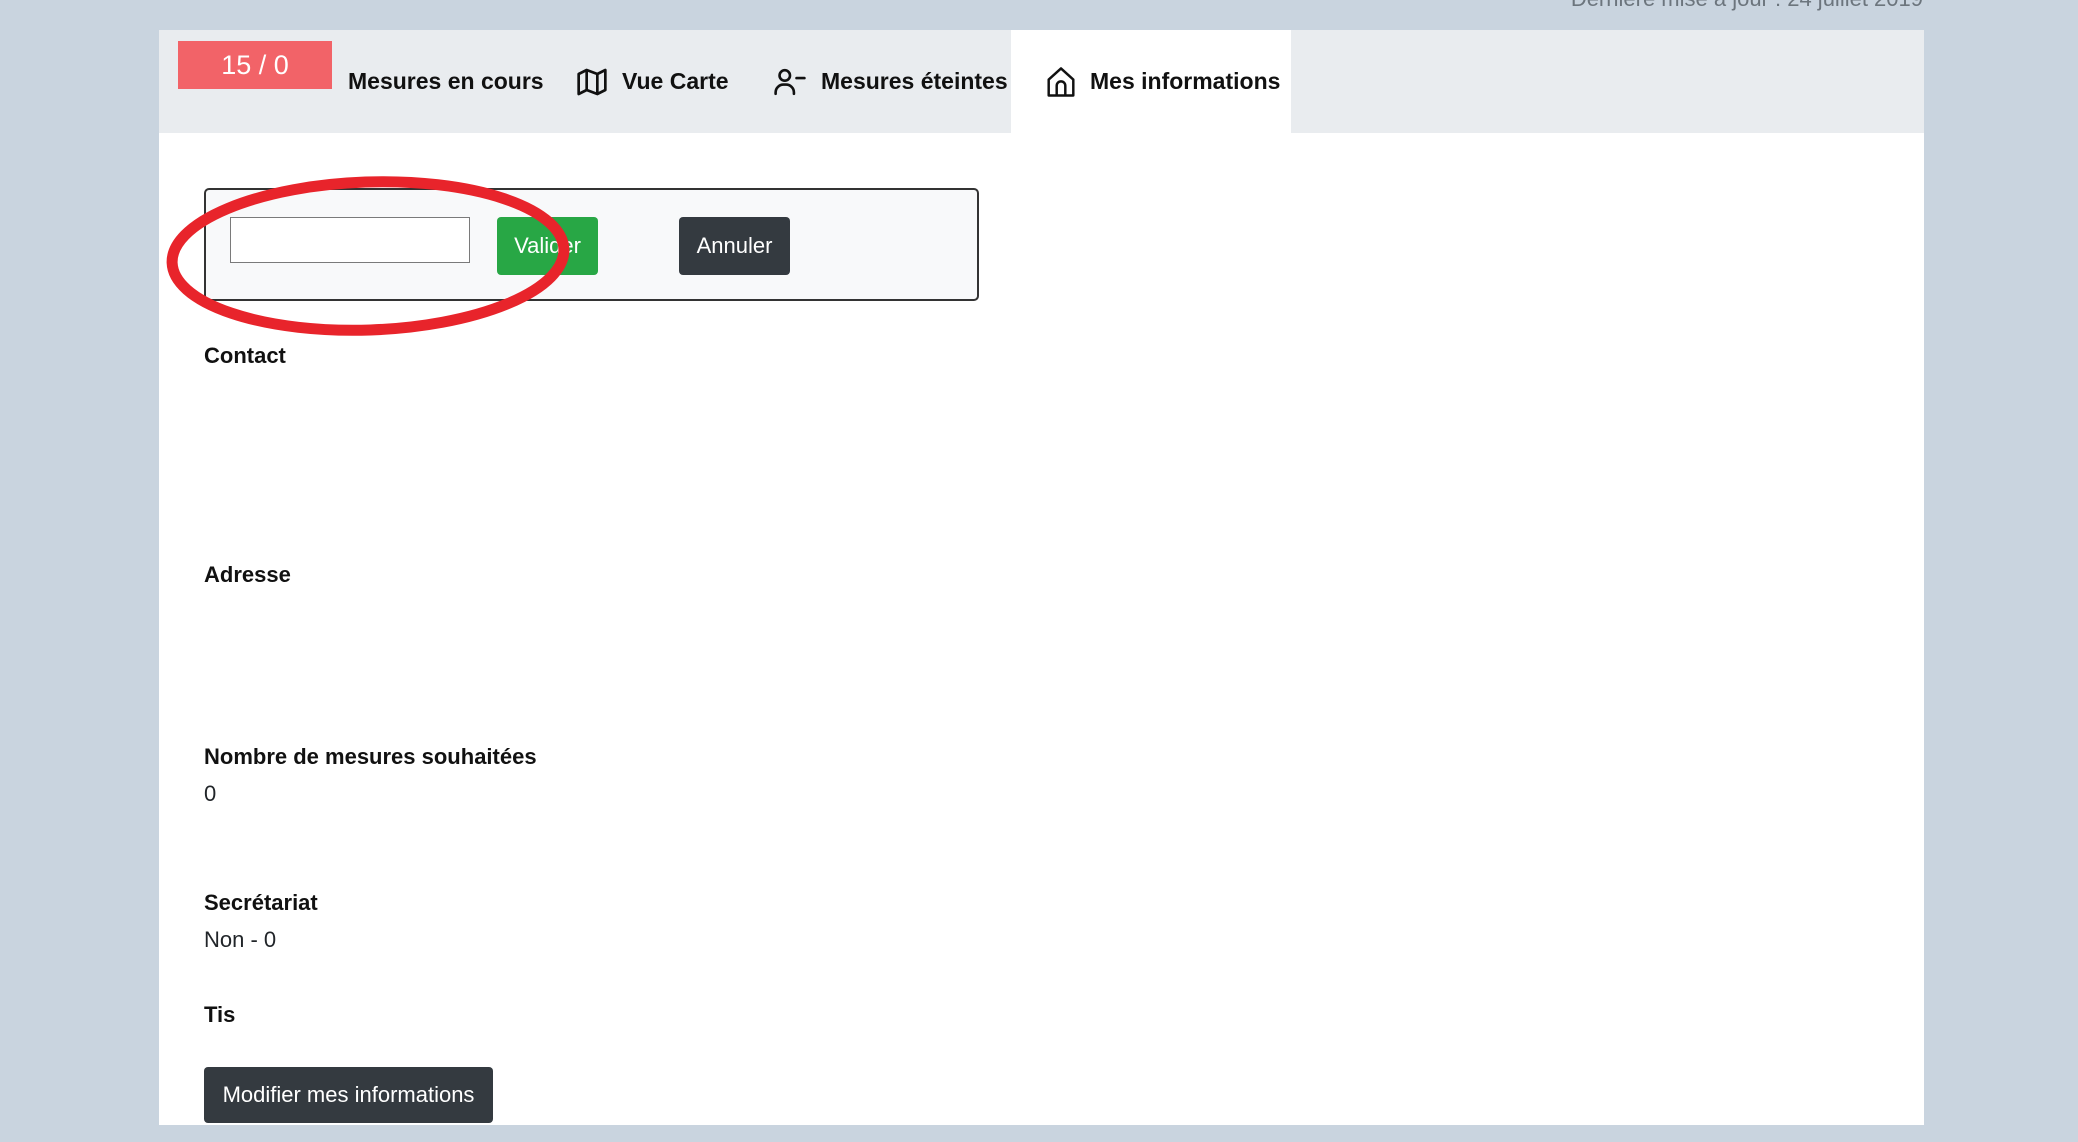 Image resolution: width=2078 pixels, height=1142 pixels. I want to click on last-update-note: Dernière mise à jour : 24 juillet 2019, so click(1747, 6).